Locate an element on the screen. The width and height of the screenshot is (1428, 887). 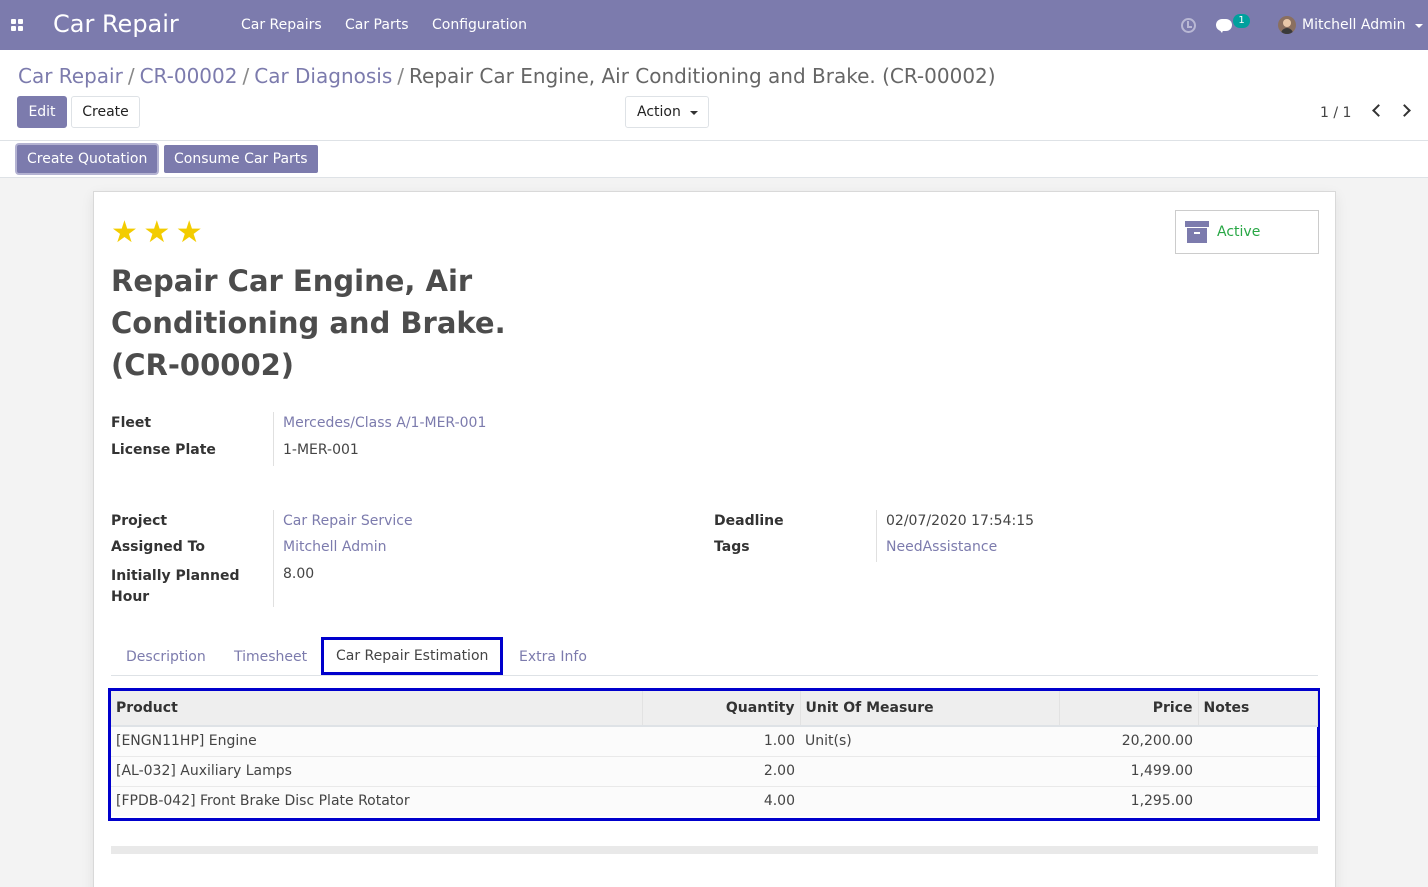
tags-field: NeedAssistance is located at coordinates (941, 547).